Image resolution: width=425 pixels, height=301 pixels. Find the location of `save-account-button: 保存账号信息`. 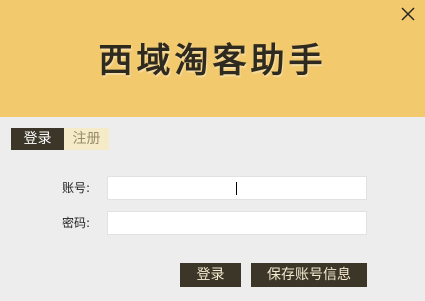

save-account-button: 保存账号信息 is located at coordinates (309, 275).